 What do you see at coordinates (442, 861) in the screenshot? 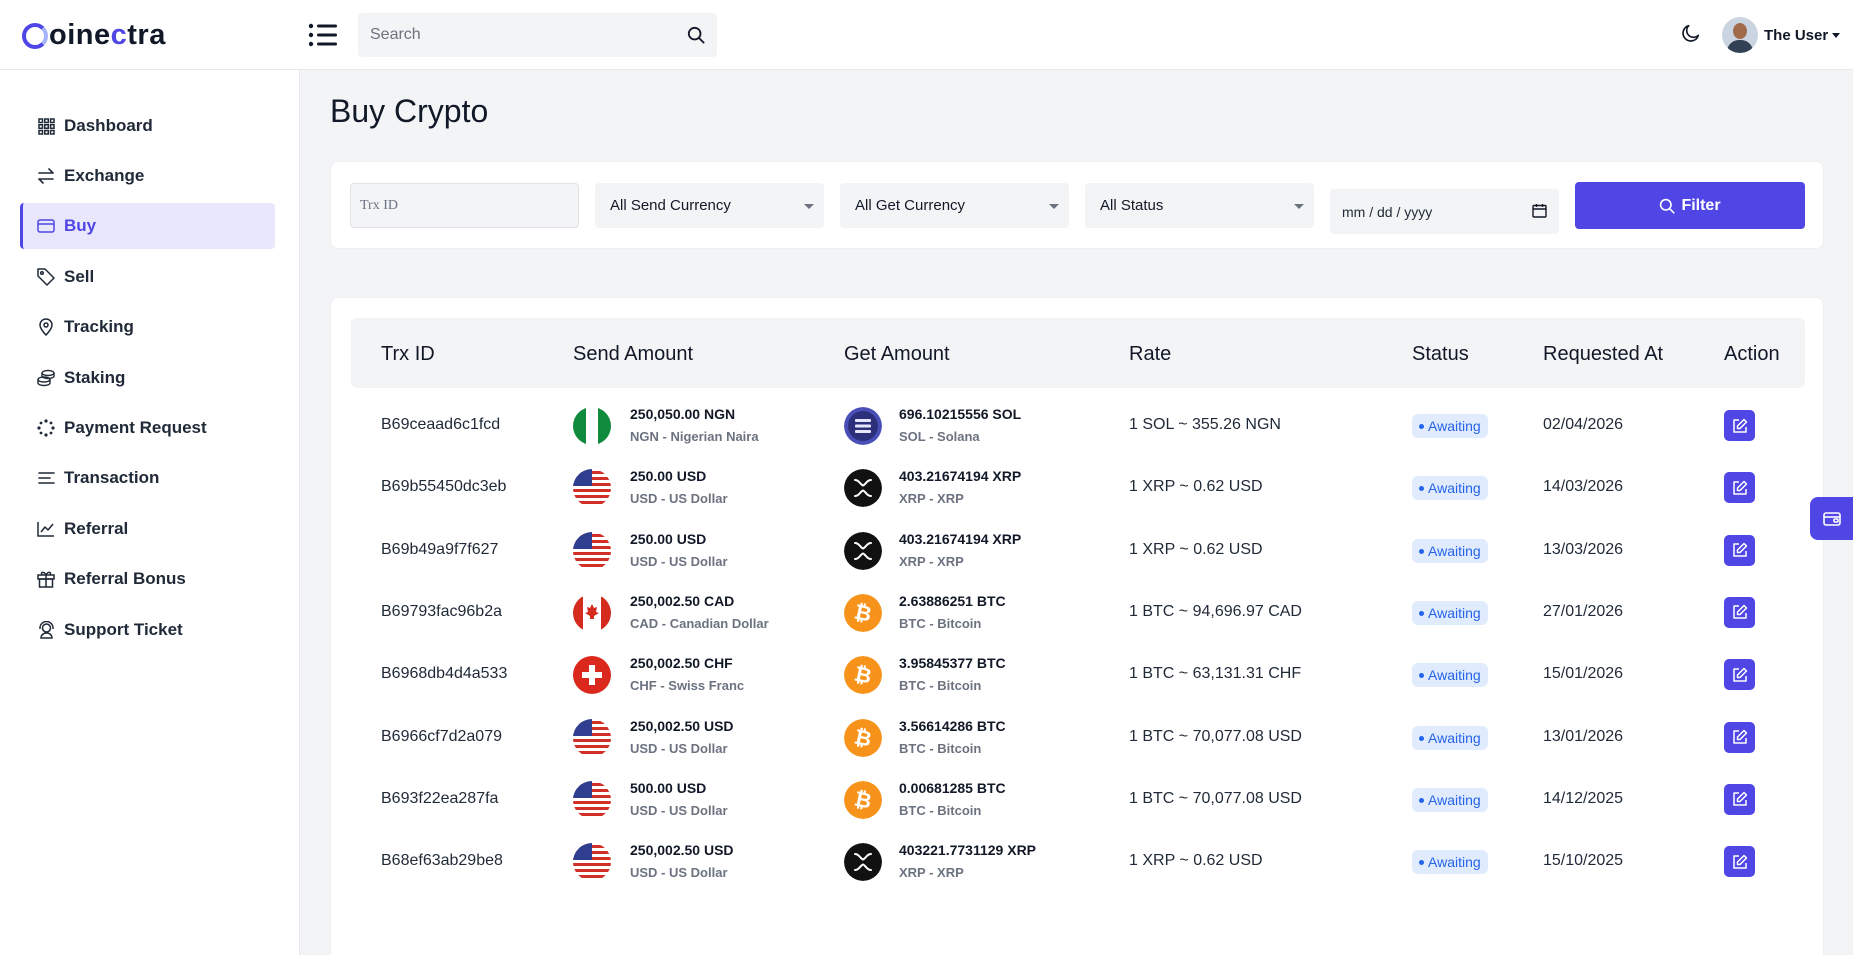
I see `trx-id: B68ef63ab29be8` at bounding box center [442, 861].